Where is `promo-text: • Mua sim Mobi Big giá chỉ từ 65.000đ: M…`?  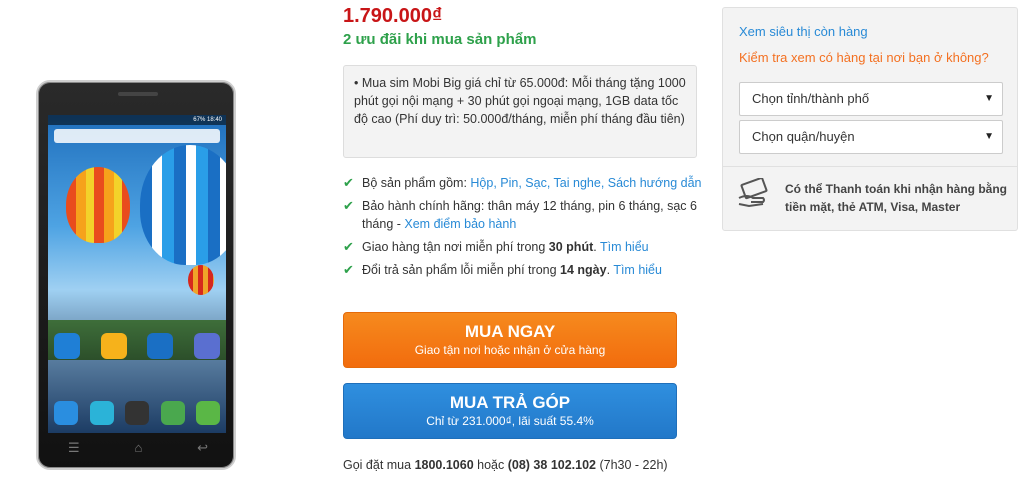 promo-text: • Mua sim Mobi Big giá chỉ từ 65.000đ: M… is located at coordinates (520, 101).